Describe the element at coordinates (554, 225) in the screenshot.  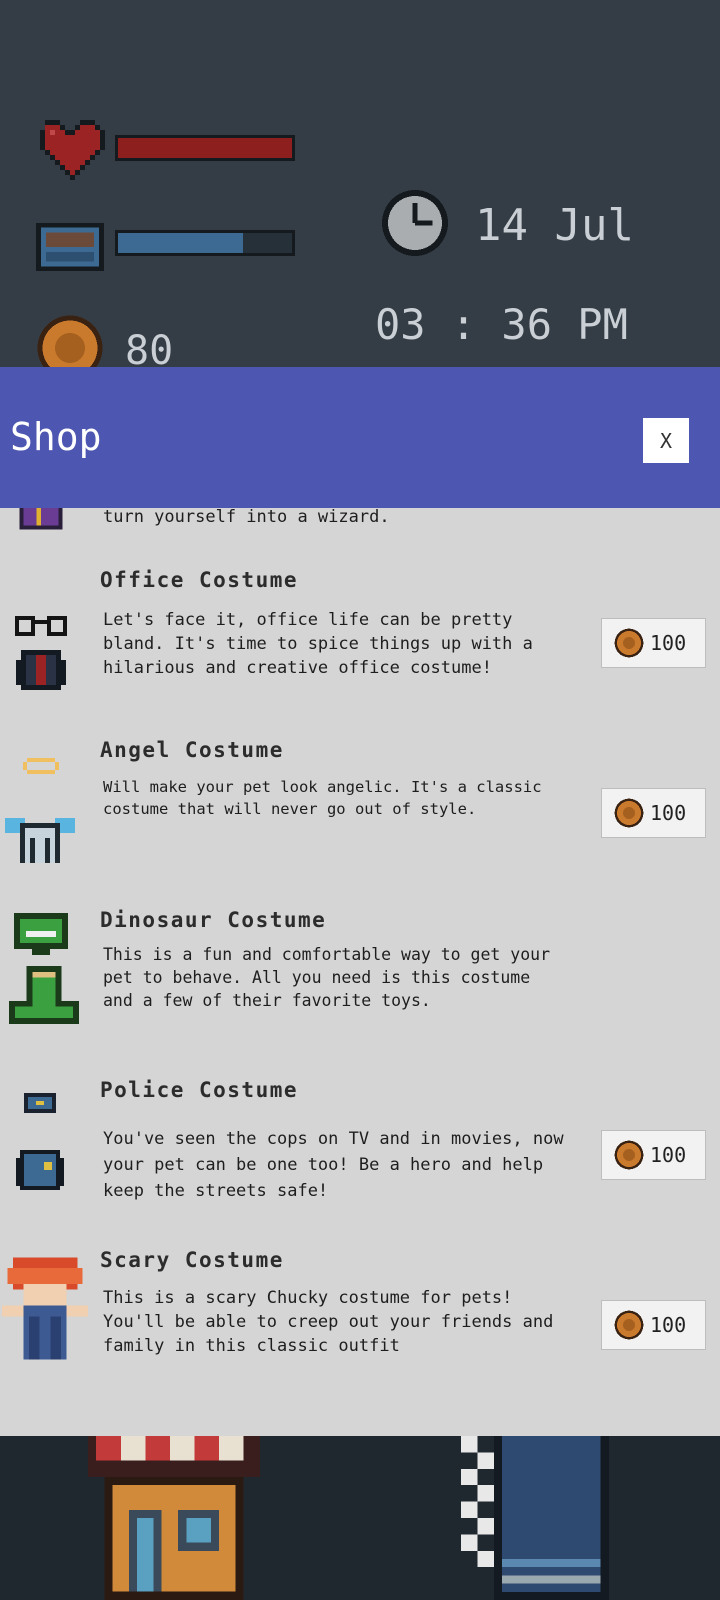
I see `date-display: 14 Jul` at that location.